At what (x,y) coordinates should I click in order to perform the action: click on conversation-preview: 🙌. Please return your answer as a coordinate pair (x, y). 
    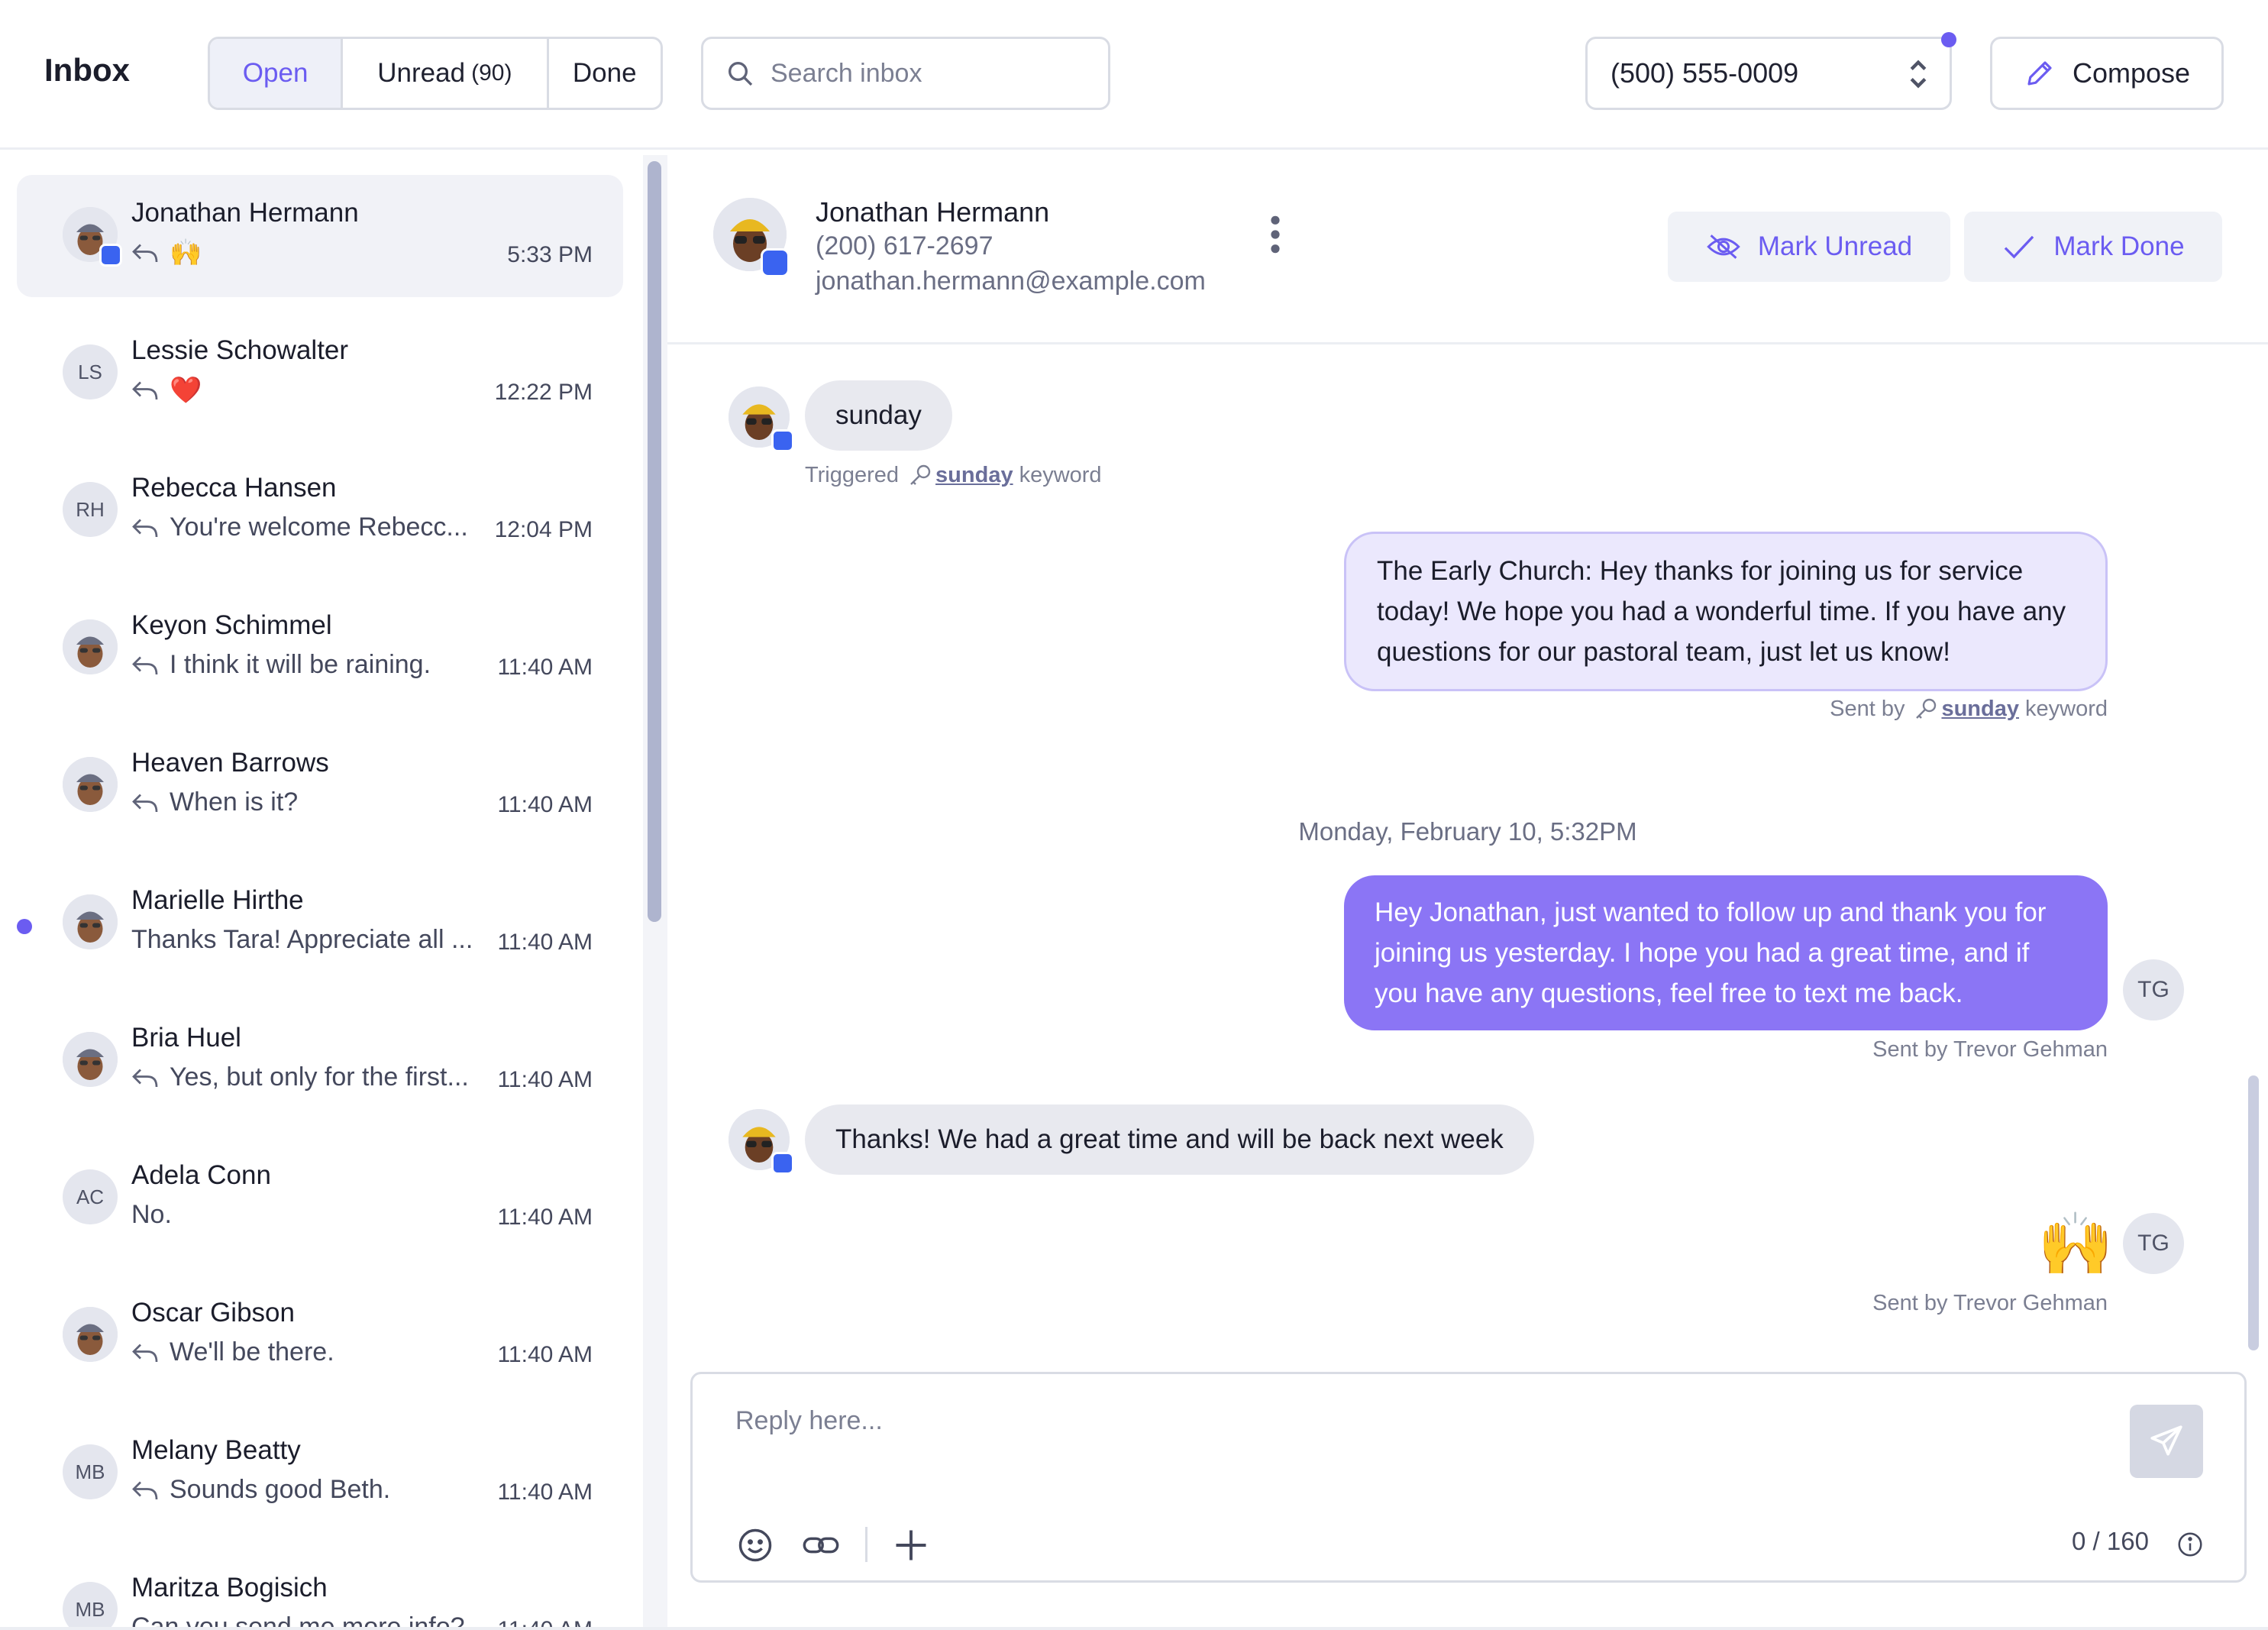
    Looking at the image, I should click on (166, 253).